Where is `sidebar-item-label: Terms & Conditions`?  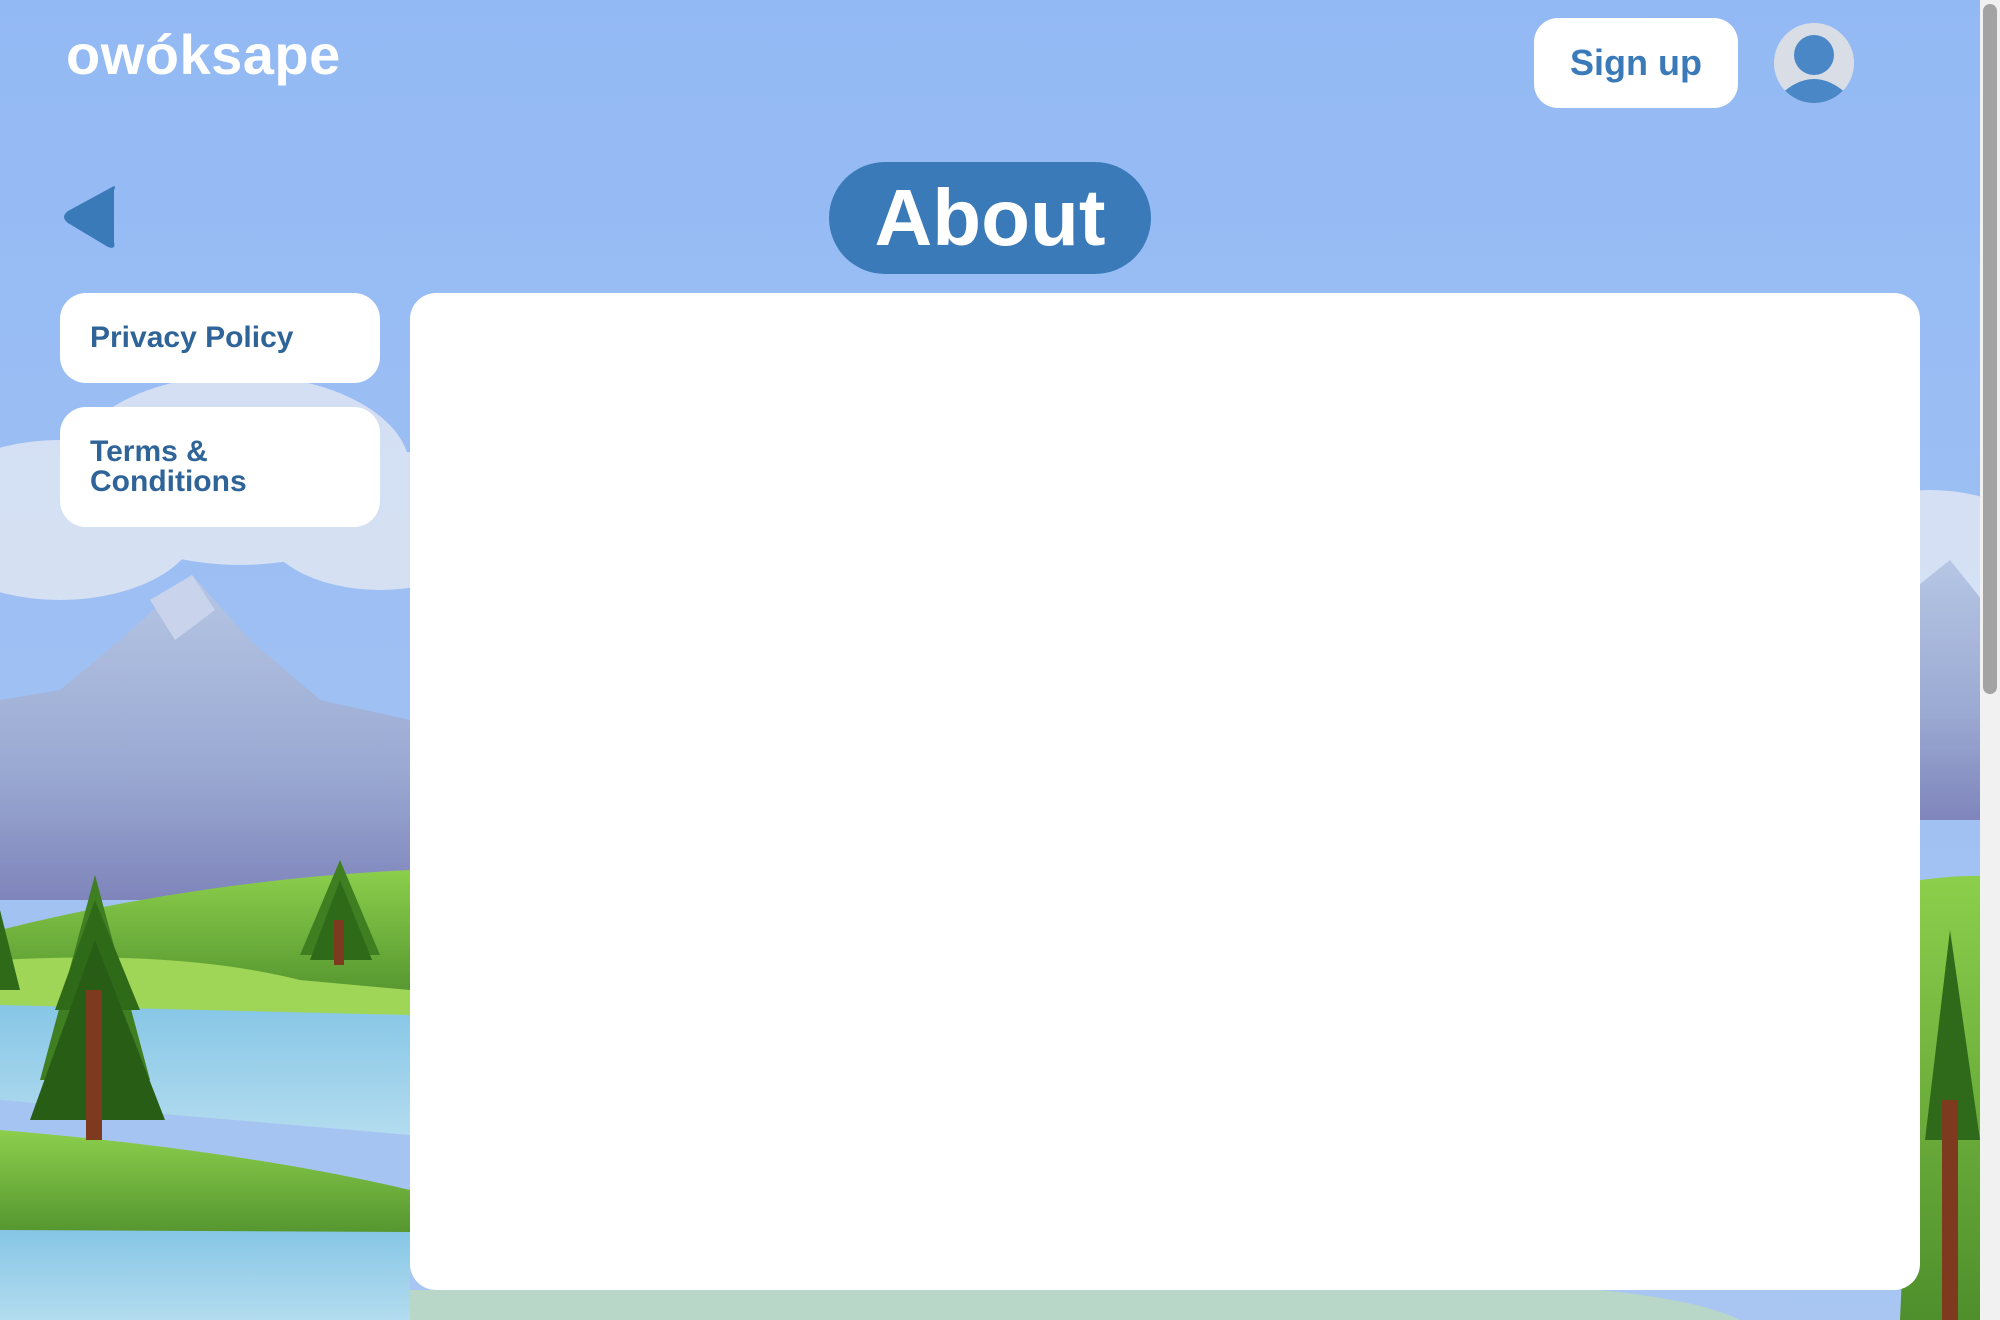 sidebar-item-label: Terms & Conditions is located at coordinates (168, 466).